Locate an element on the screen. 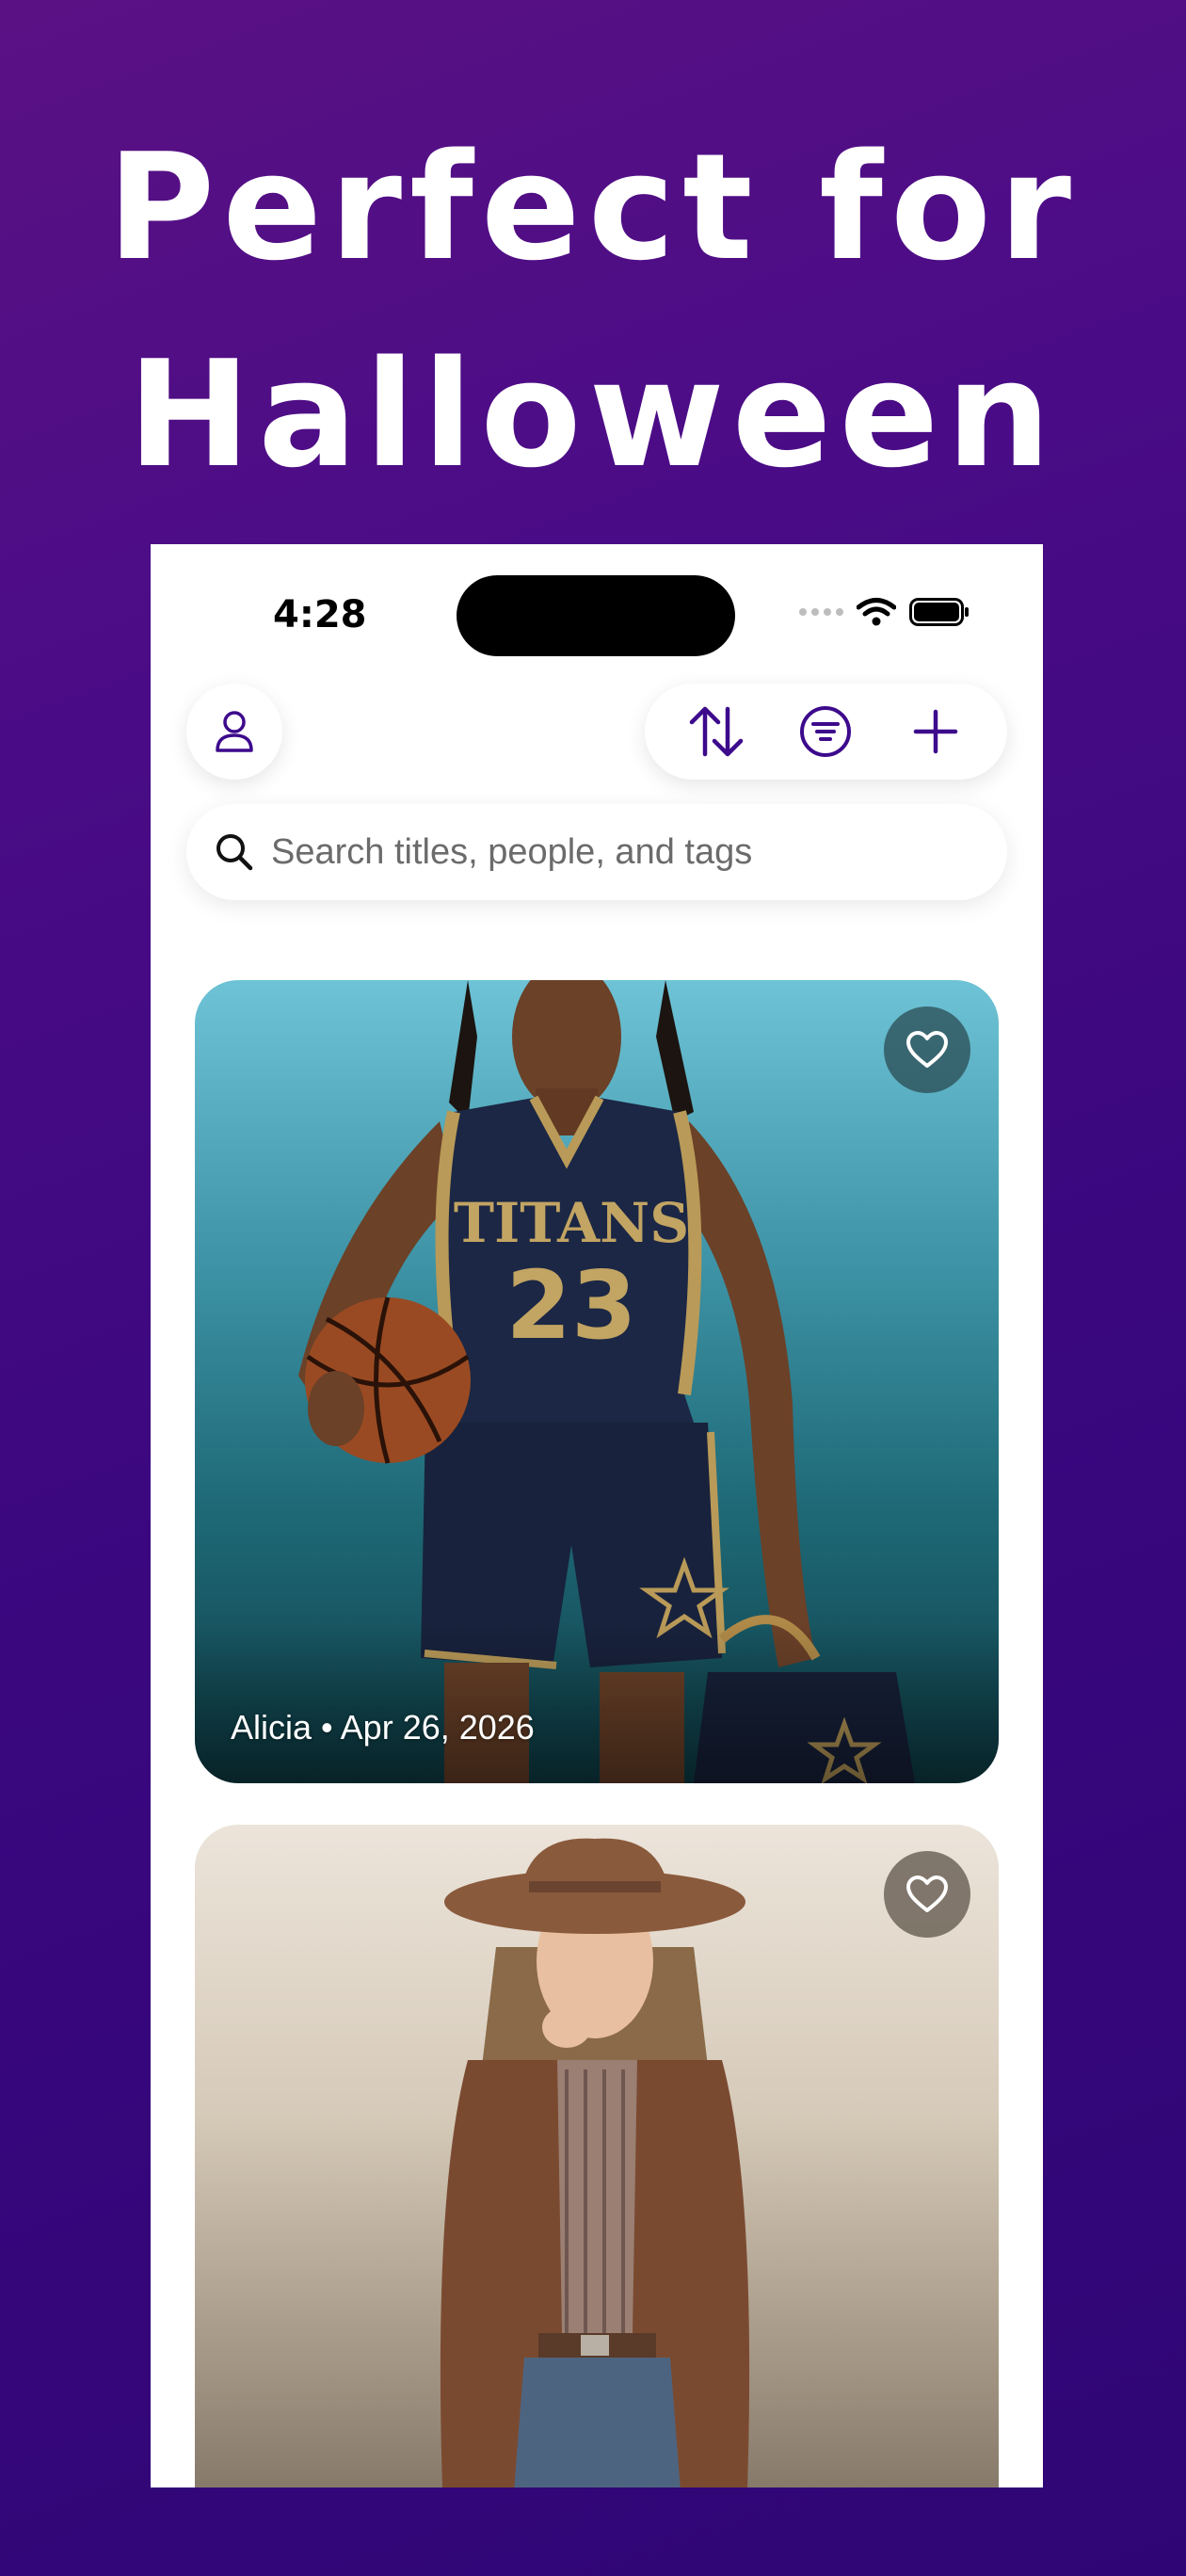 The width and height of the screenshot is (1186, 2576). filter-circle-icon is located at coordinates (826, 731).